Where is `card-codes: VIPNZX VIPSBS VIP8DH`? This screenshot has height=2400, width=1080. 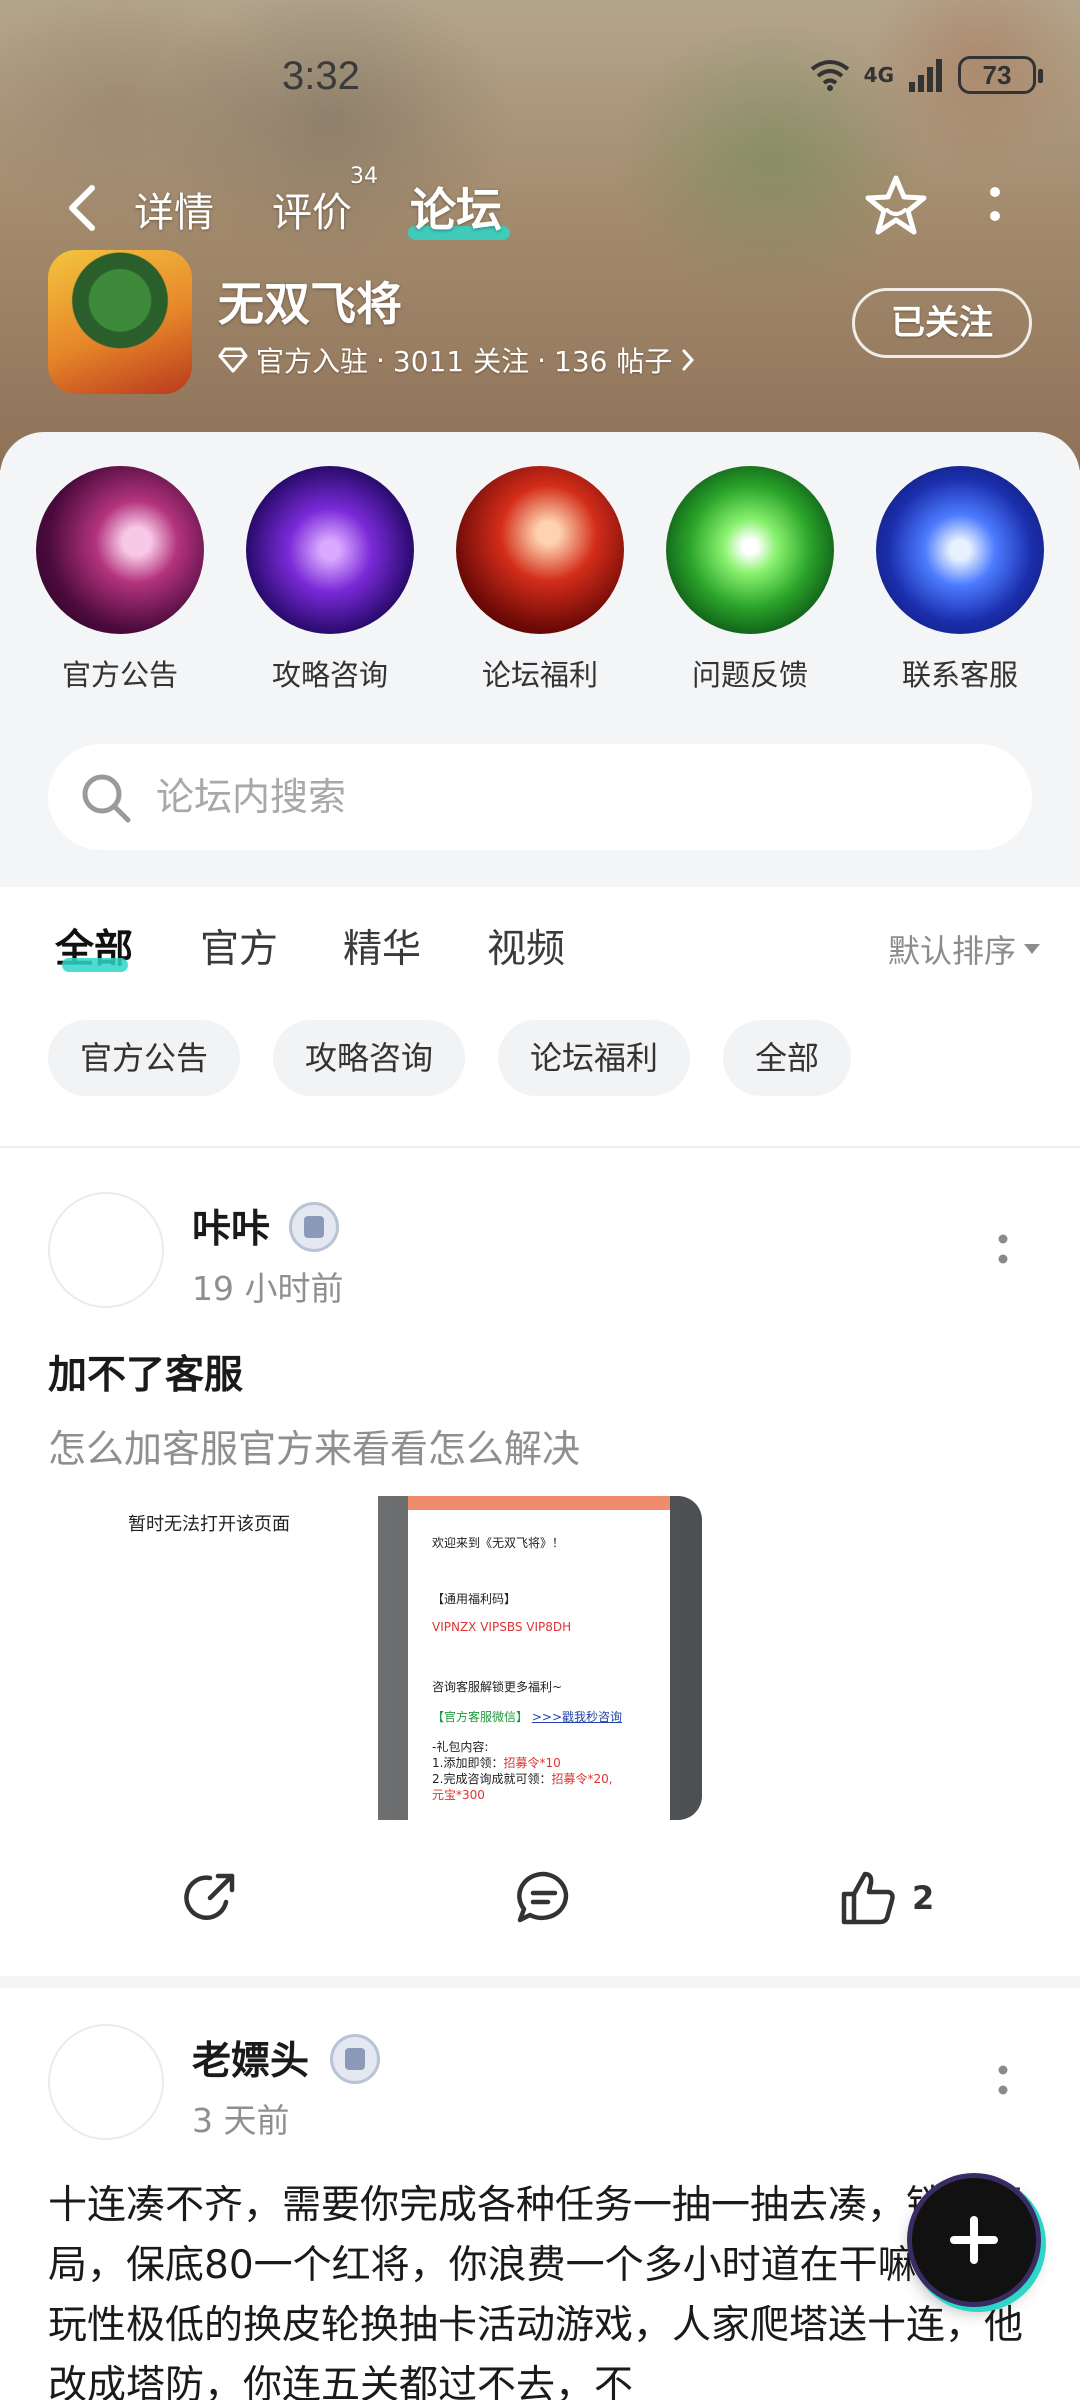 card-codes: VIPNZX VIPSBS VIP8DH is located at coordinates (502, 1627).